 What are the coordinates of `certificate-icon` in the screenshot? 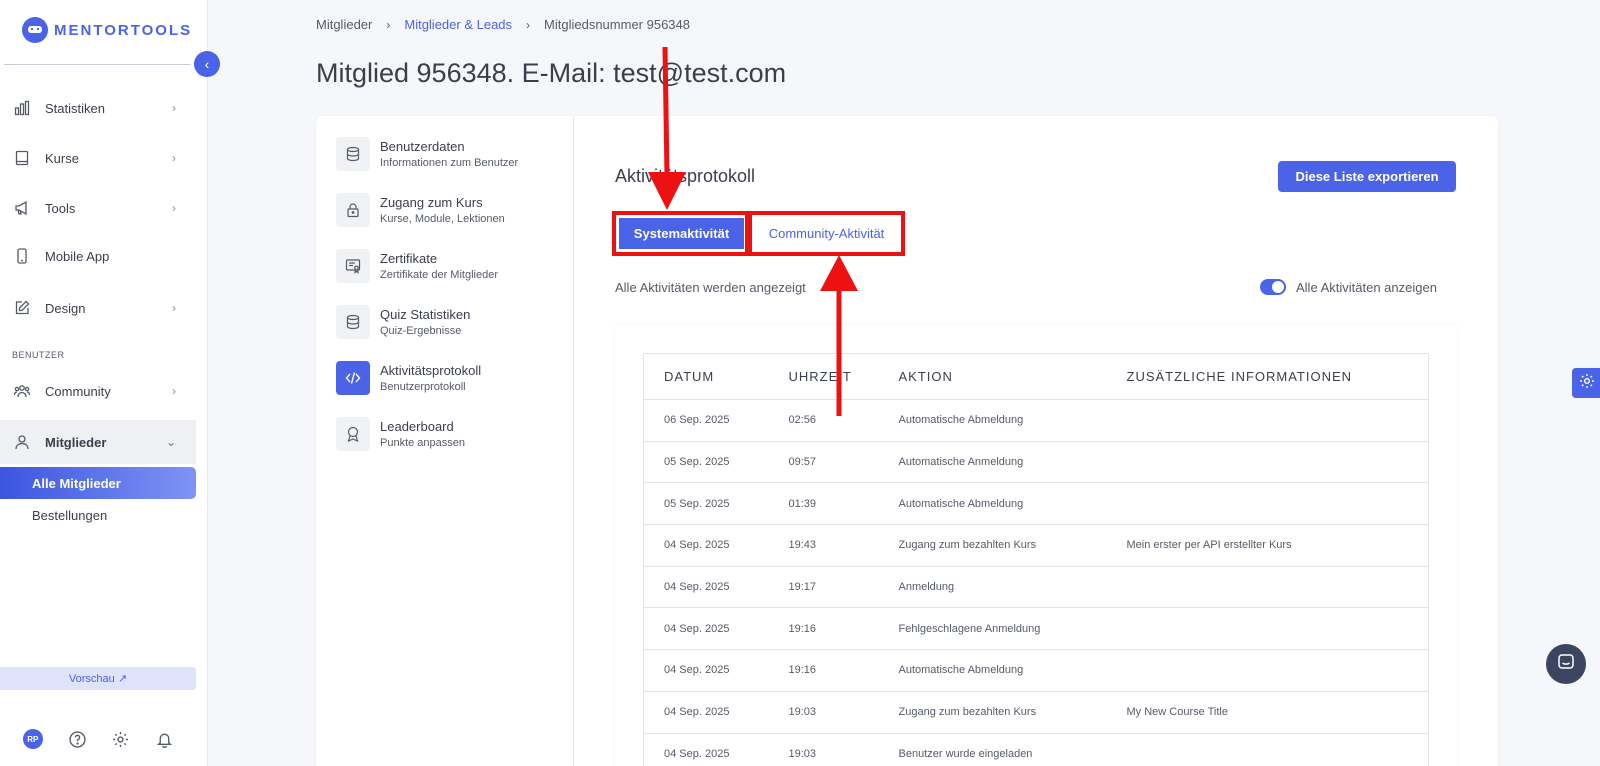 It's located at (353, 266).